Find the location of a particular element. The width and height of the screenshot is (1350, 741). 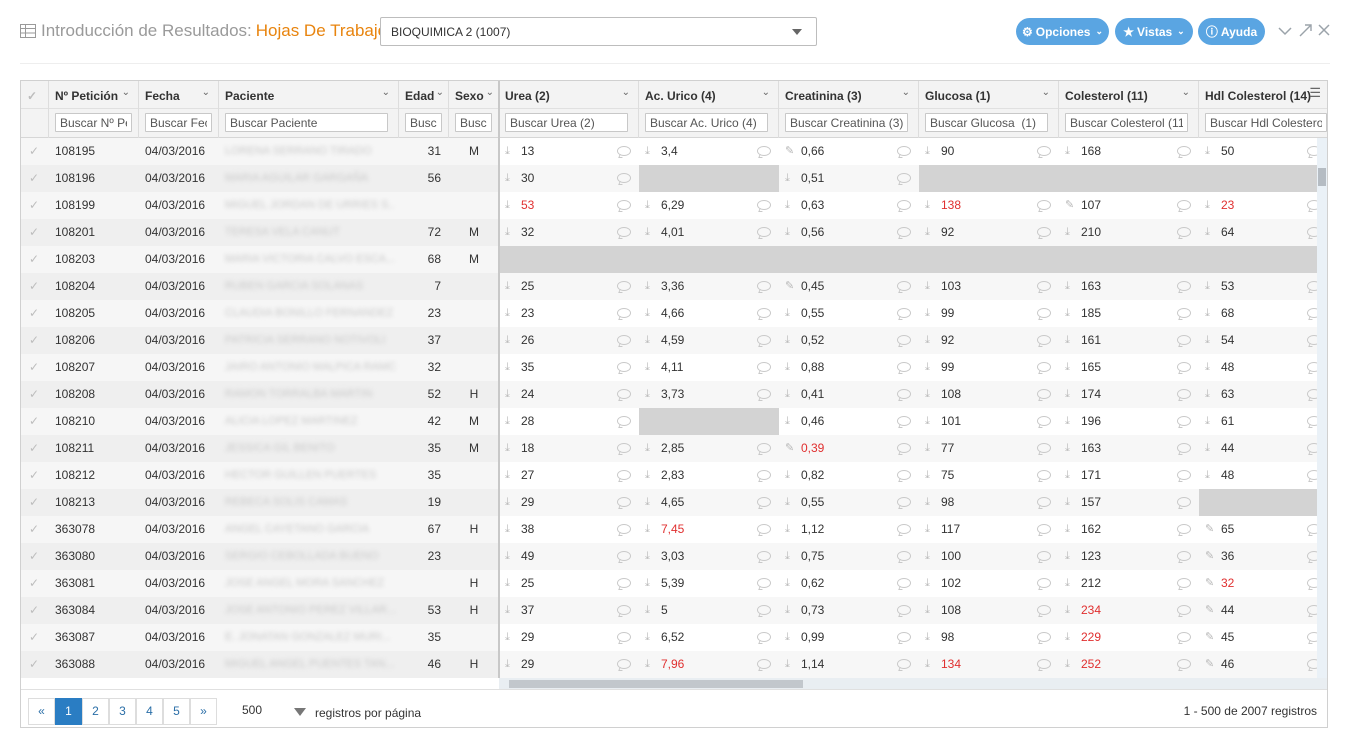

result-cell: ⤓ 68 is located at coordinates (1260, 313).